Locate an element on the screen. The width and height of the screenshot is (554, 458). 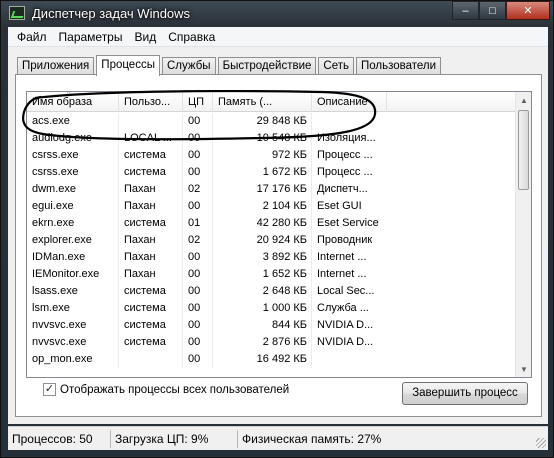
close-button: ✕ is located at coordinates (528, 10).